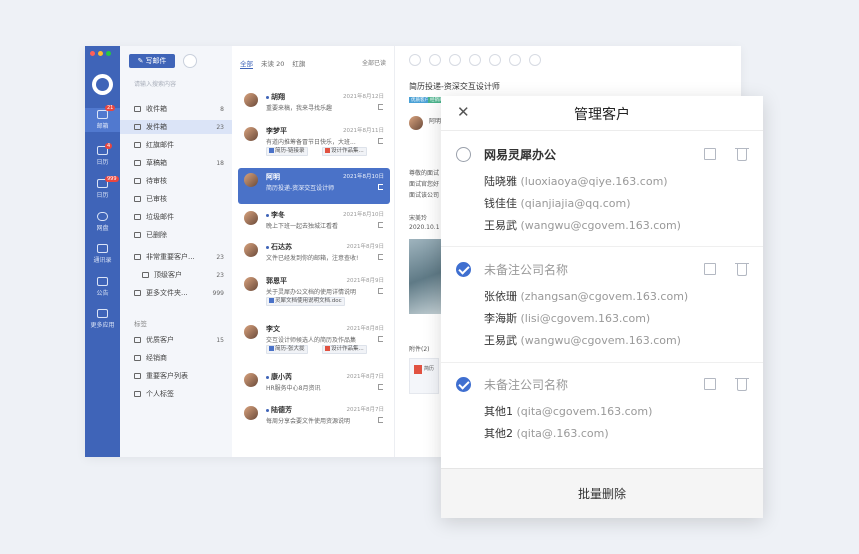 The image size is (859, 554). Describe the element at coordinates (110, 108) in the screenshot. I see `mail-badge: 21` at that location.